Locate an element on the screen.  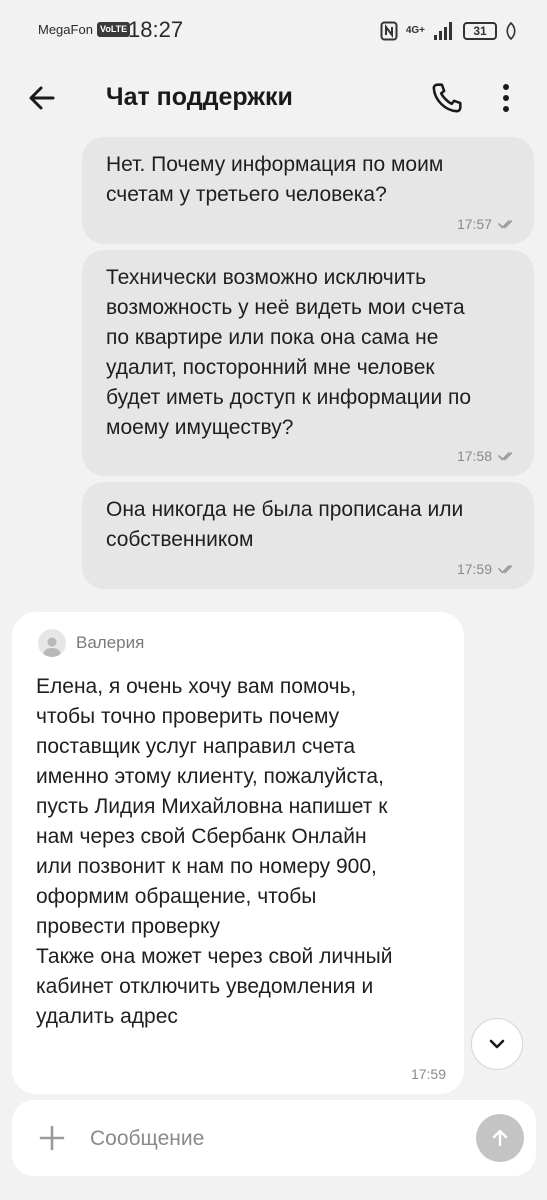
leaf-icon is located at coordinates (511, 31).